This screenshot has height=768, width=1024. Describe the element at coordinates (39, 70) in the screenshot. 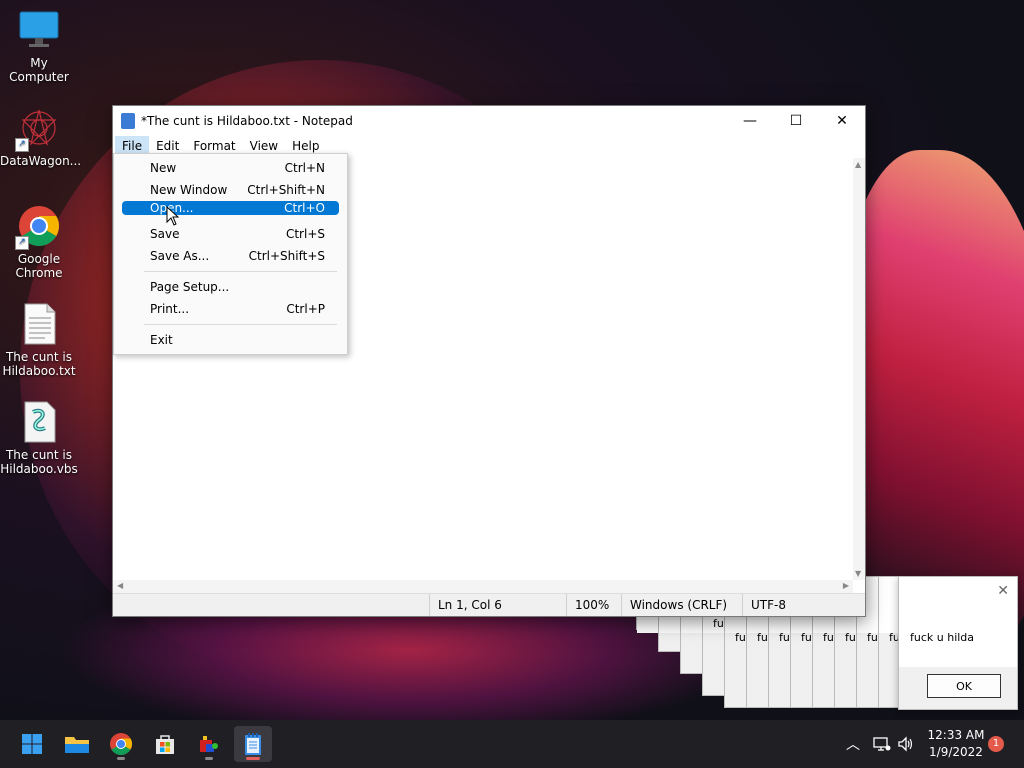

I see `desktop-icon-label: My Computer` at that location.